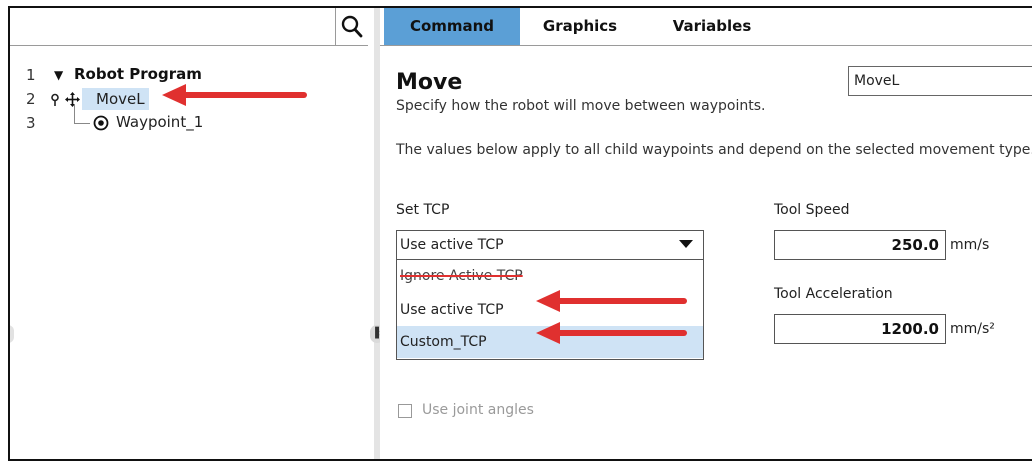  What do you see at coordinates (452, 26) in the screenshot?
I see `tab-command: Command` at bounding box center [452, 26].